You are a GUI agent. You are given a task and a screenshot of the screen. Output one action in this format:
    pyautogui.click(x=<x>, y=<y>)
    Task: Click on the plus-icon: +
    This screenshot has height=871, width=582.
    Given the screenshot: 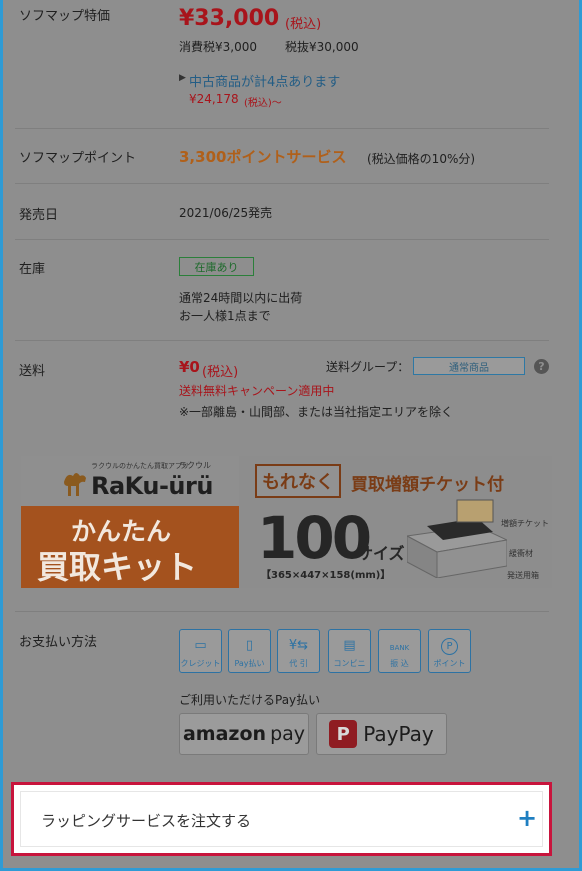 What is the action you would take?
    pyautogui.click(x=527, y=818)
    